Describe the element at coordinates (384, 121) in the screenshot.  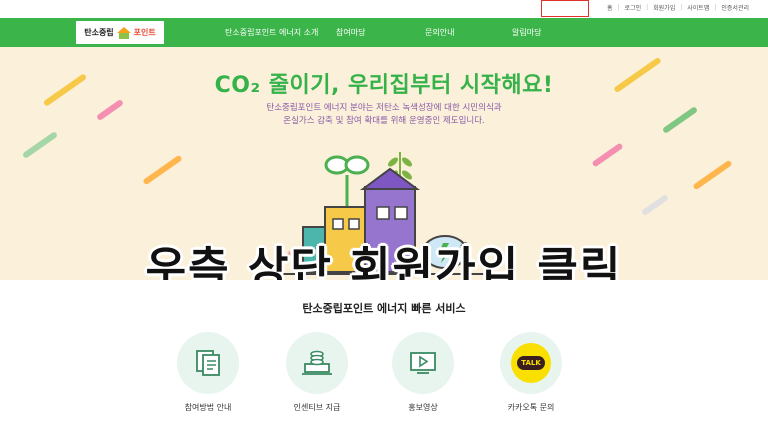
I see `hero-description-line2: 온실가스 감축 및 참여 확대를 위해 운영중인 제도입니다.` at that location.